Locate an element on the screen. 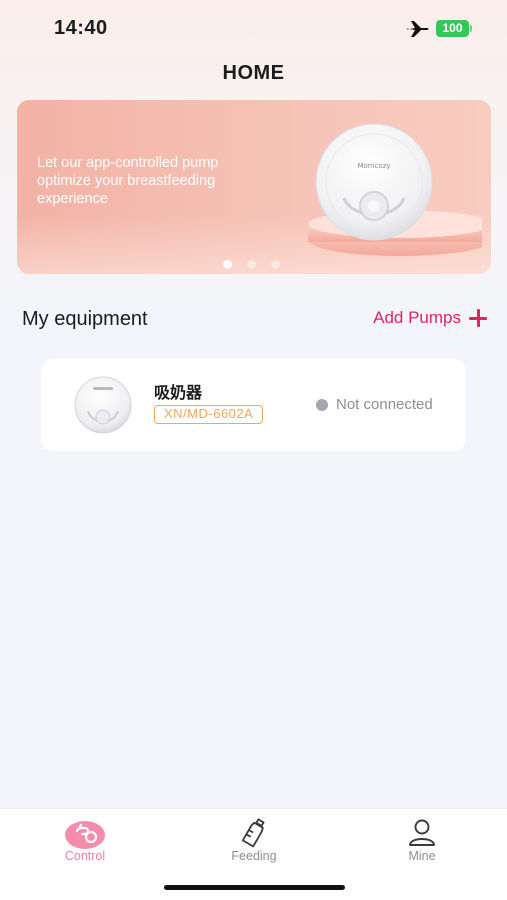 This screenshot has height=900, width=507. carousel-dots is located at coordinates (258, 265).